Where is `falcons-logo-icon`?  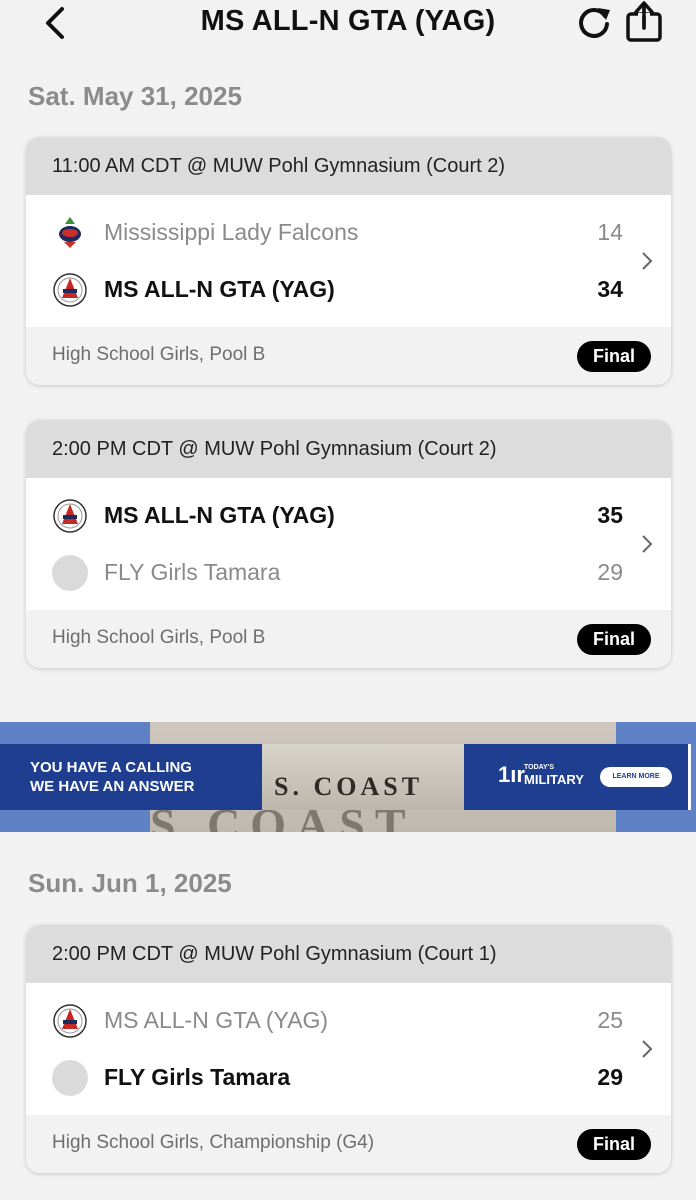
falcons-logo-icon is located at coordinates (70, 232).